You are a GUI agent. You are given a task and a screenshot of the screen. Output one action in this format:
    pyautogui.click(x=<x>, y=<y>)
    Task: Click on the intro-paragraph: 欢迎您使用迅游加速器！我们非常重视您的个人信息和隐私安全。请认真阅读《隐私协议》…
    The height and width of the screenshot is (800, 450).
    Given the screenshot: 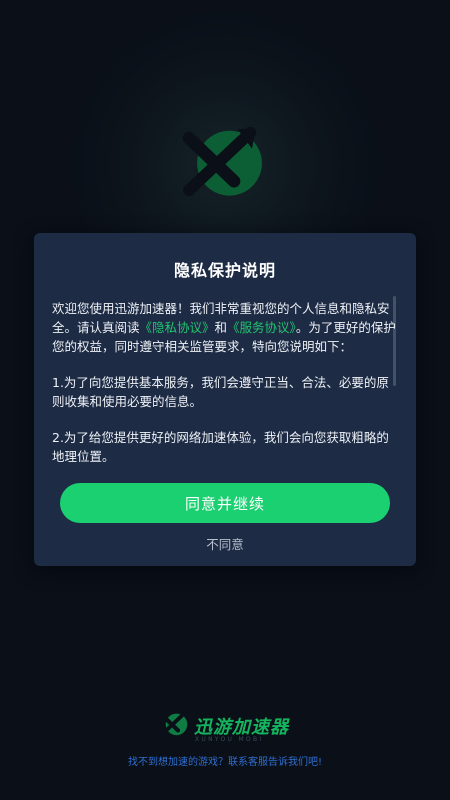 What is the action you would take?
    pyautogui.click(x=225, y=327)
    